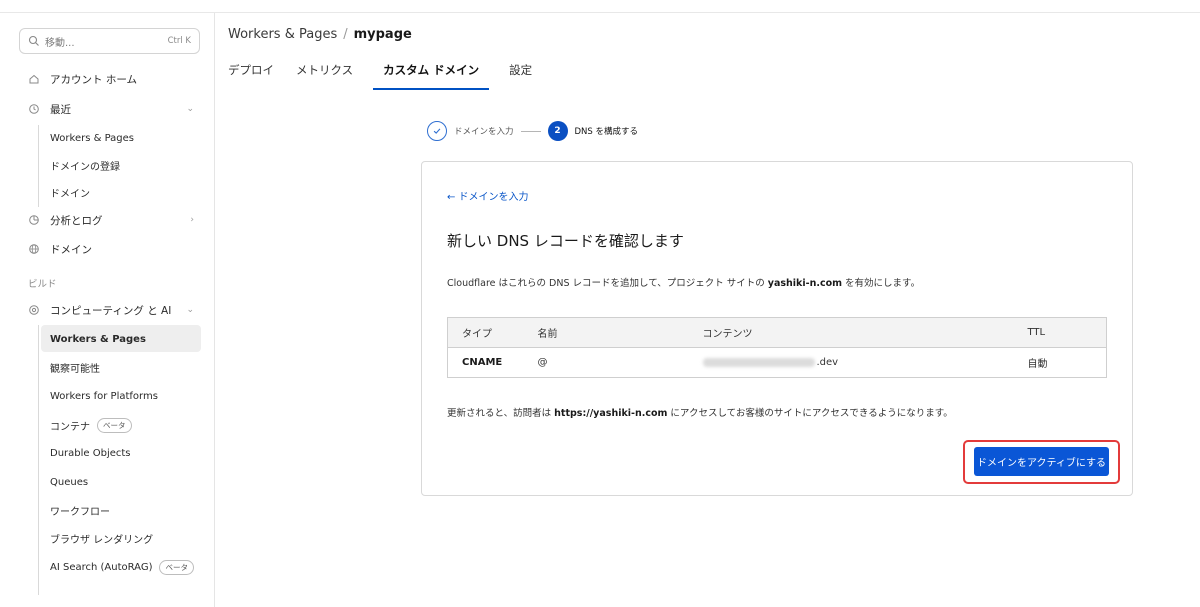  I want to click on step2-number: 2, so click(557, 131).